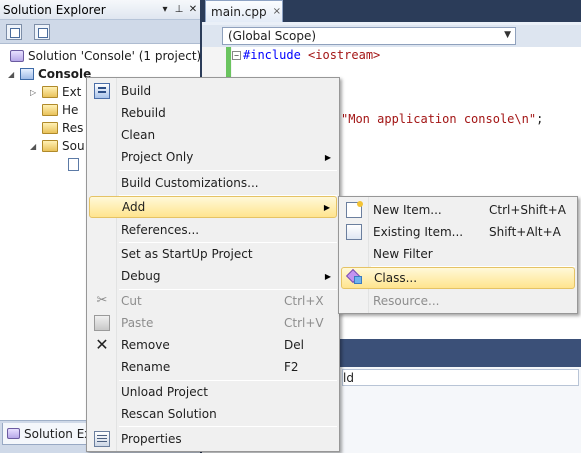  I want to click on menu-item-shortcut: Del, so click(294, 345).